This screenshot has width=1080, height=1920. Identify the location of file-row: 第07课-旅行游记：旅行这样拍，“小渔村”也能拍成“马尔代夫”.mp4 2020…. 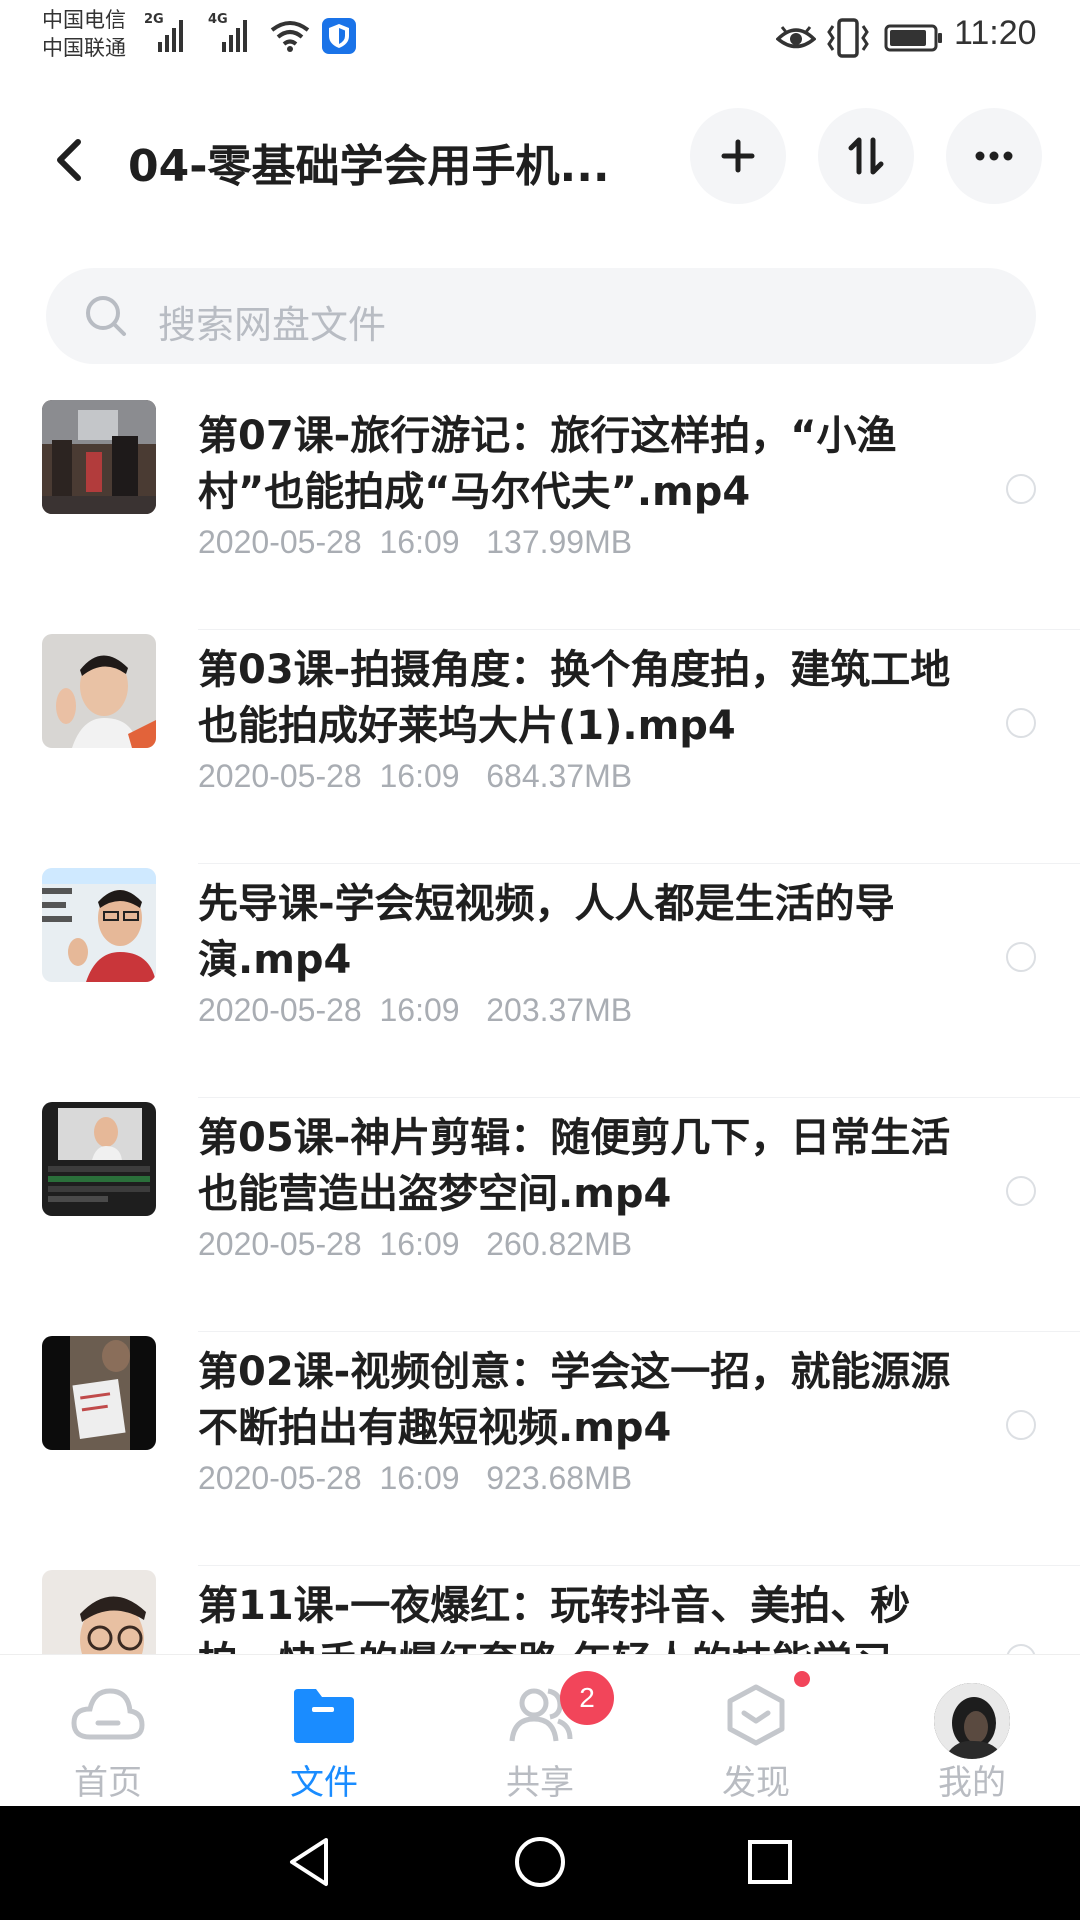
(540, 513).